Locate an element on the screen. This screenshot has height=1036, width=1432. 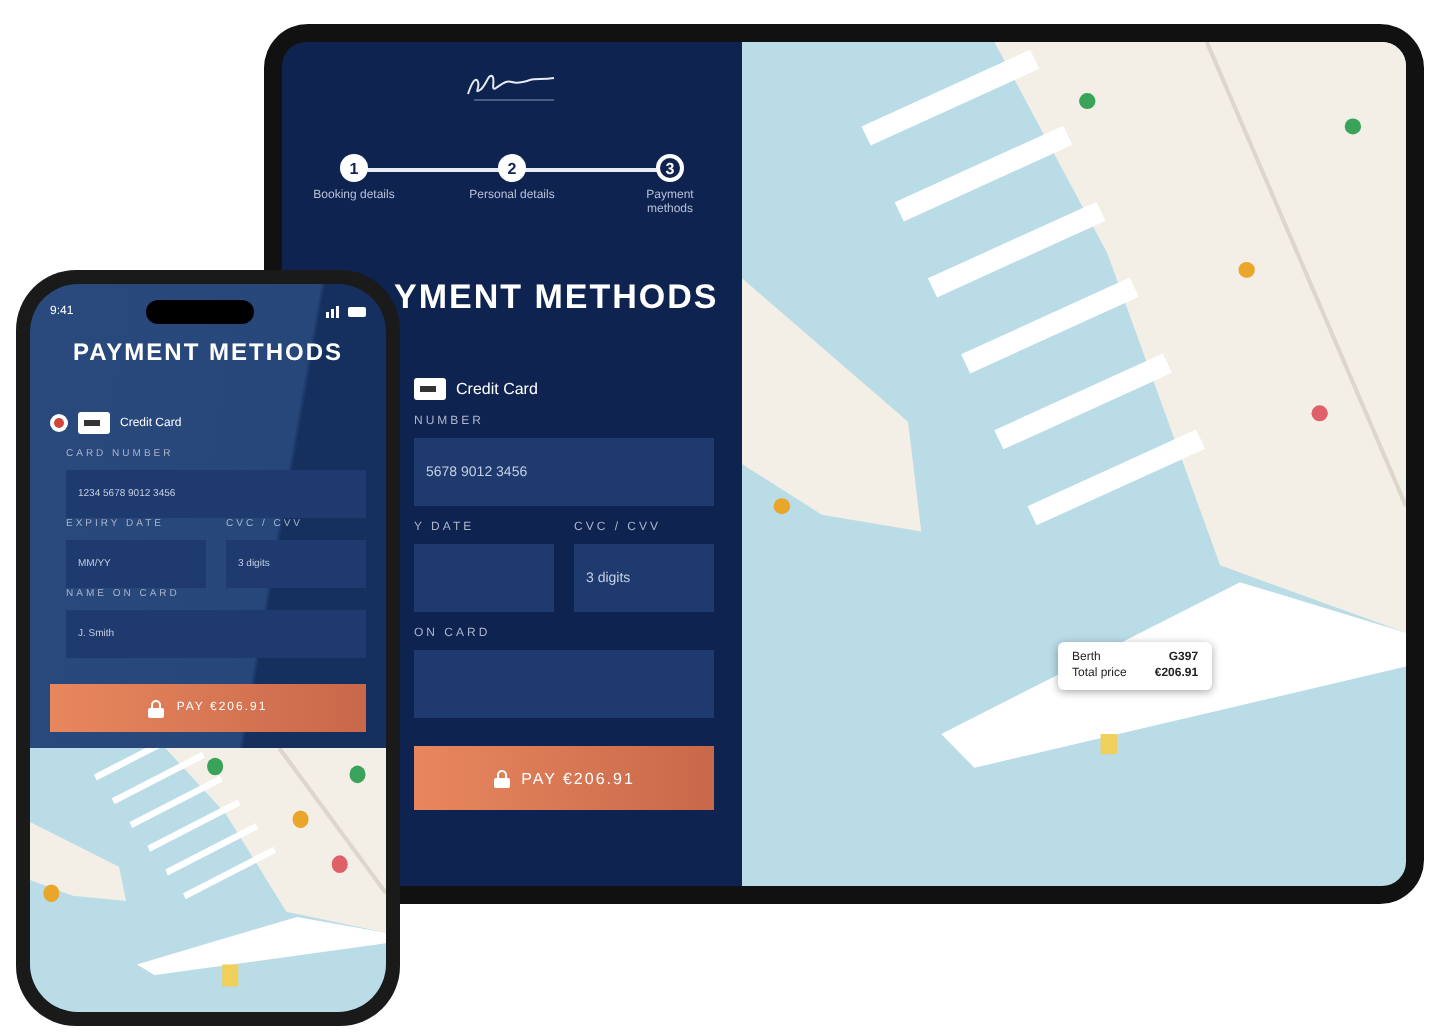
step-number: 1 is located at coordinates (354, 168).